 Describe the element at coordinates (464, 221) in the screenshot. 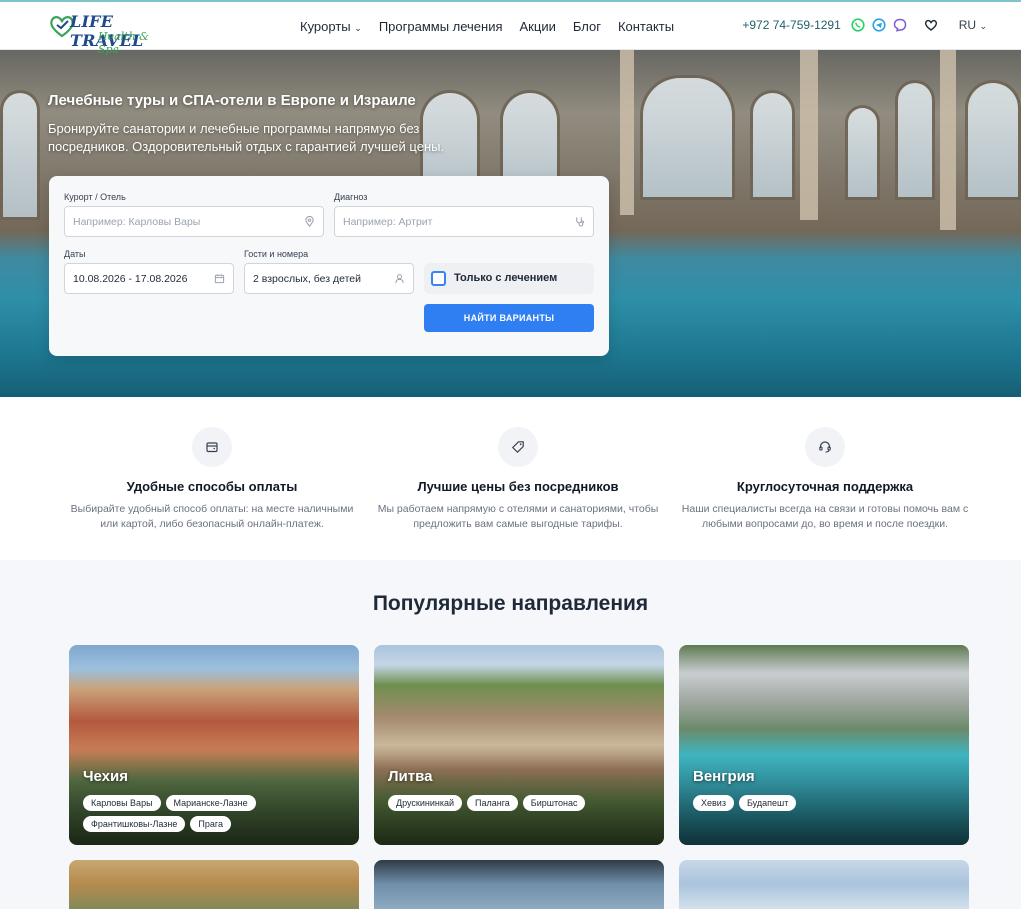

I see `diagnosis-input: Например: Артрит` at that location.